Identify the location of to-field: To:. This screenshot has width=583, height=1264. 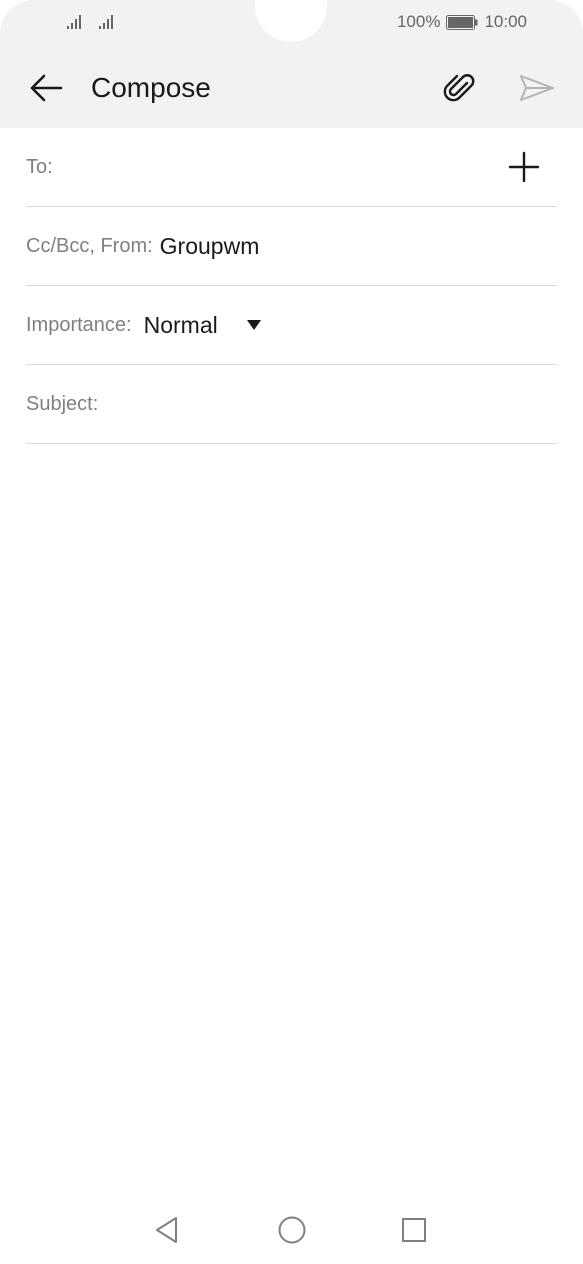
(291, 167).